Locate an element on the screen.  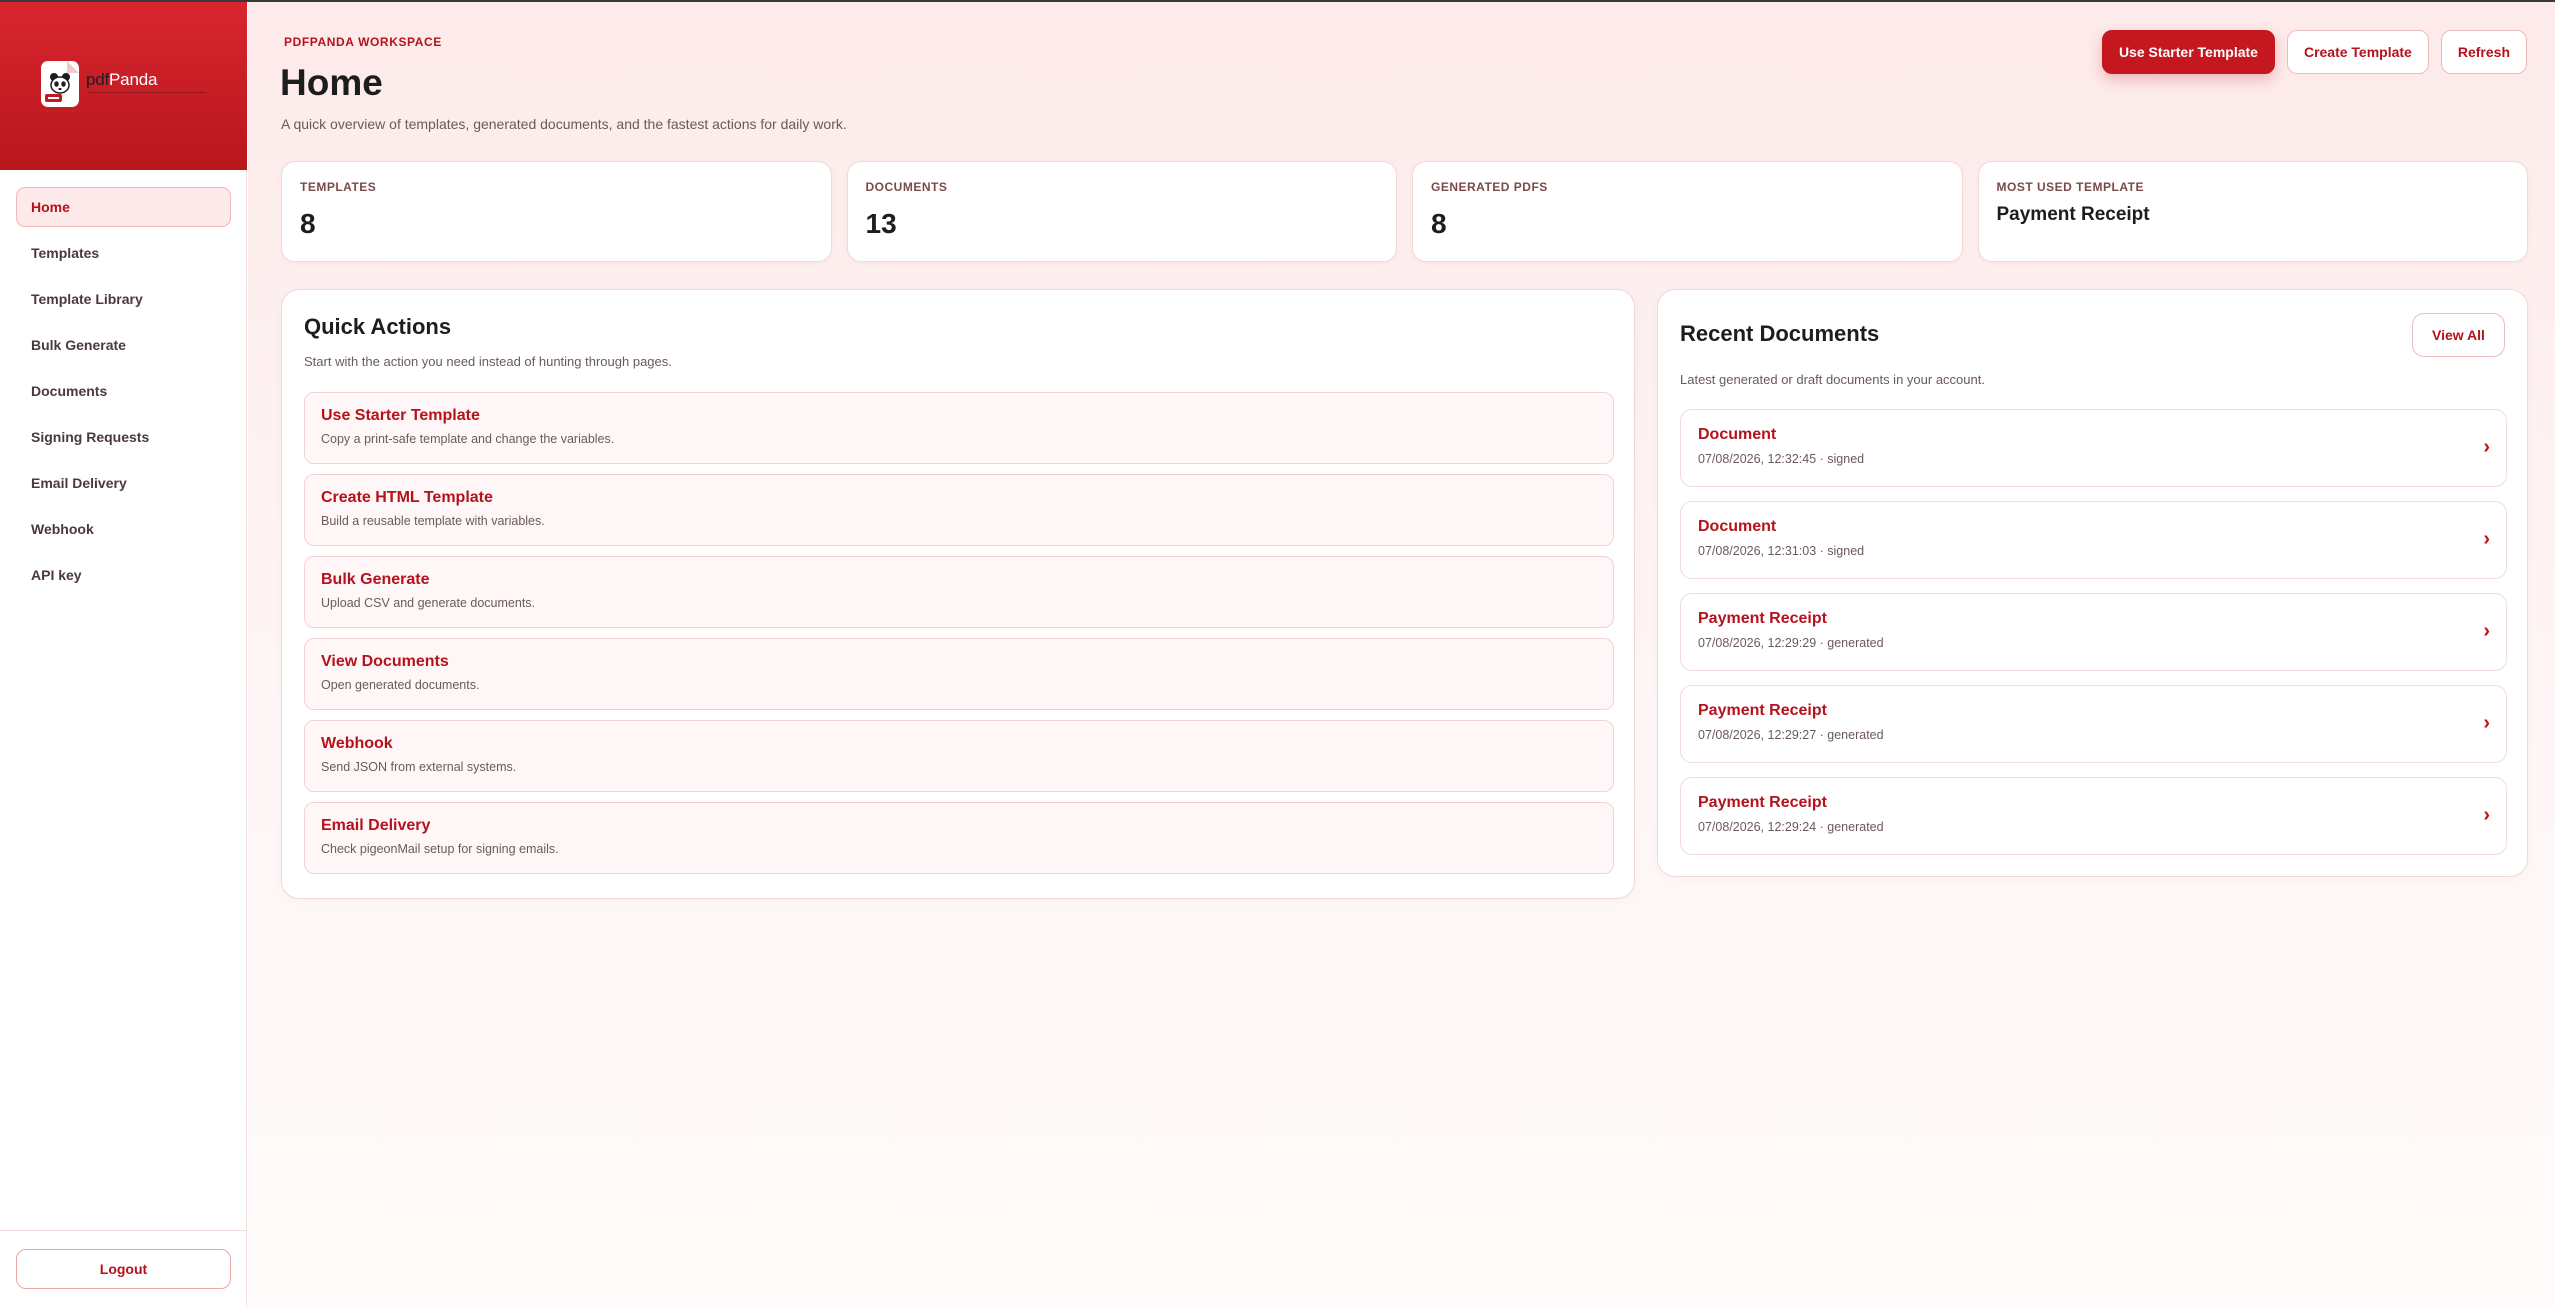
quick-action-desc: Send JSON from external systems. is located at coordinates (419, 767).